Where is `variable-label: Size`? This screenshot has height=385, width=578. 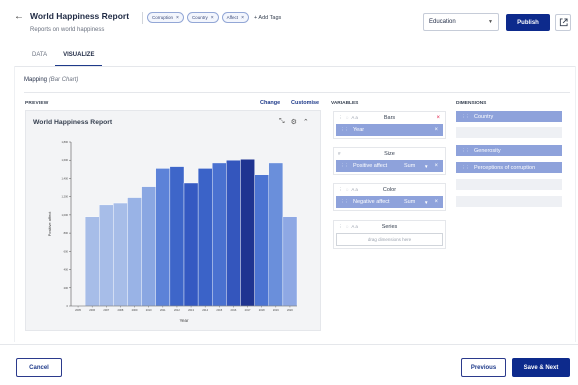
variable-label: Size is located at coordinates (389, 153).